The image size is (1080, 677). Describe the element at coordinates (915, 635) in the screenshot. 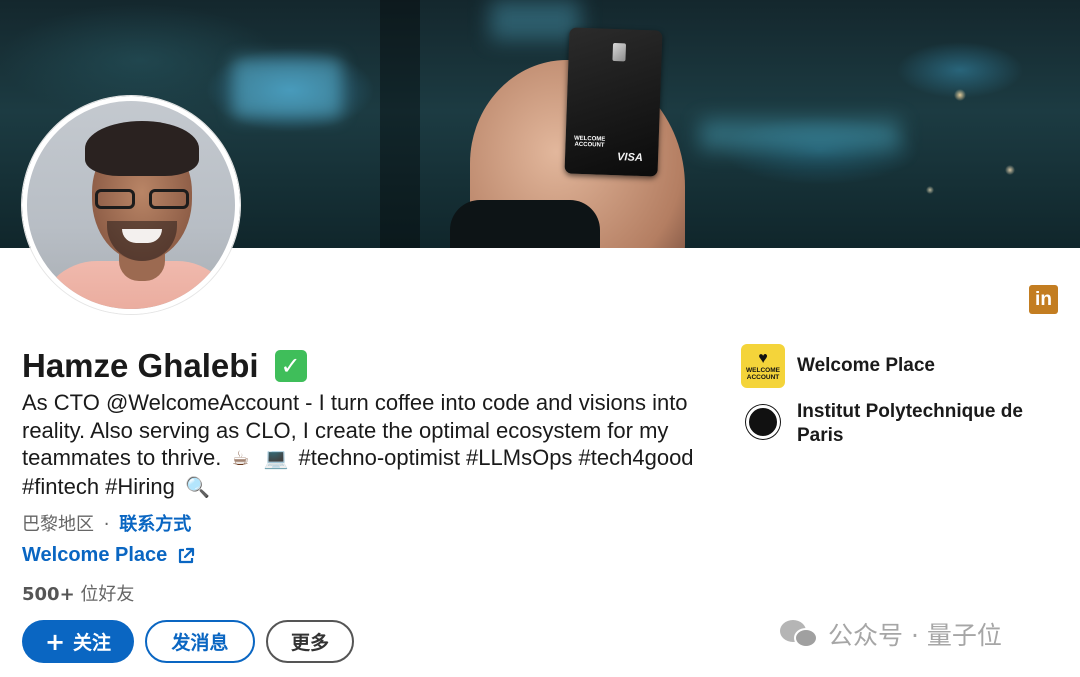

I see `watermark-text: 公众号 · 量子位` at that location.